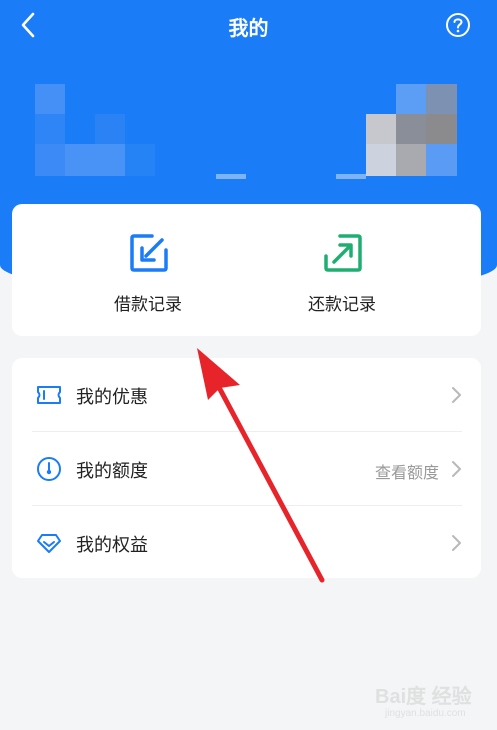  I want to click on page-title: 我的, so click(248, 28).